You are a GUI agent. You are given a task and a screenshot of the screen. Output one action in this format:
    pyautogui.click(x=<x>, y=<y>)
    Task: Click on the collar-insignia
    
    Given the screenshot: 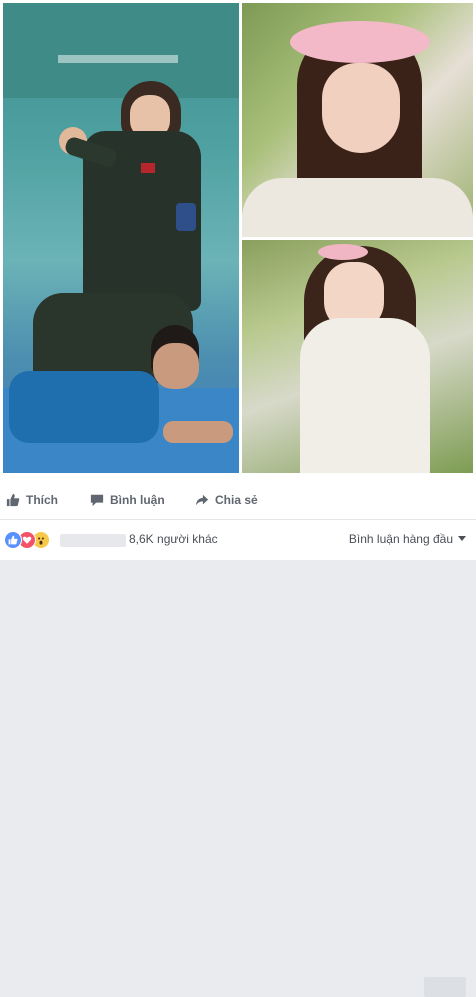 What is the action you would take?
    pyautogui.click(x=148, y=168)
    